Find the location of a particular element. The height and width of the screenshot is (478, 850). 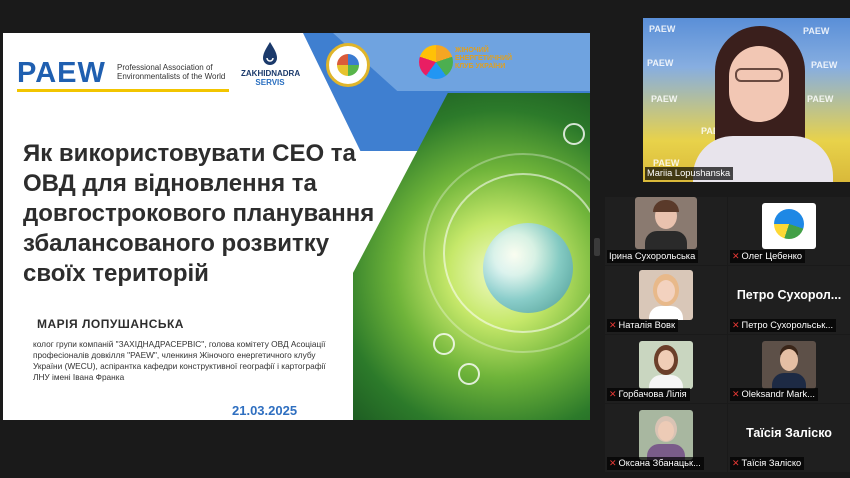

water-drop-icon is located at coordinates (444, 344).